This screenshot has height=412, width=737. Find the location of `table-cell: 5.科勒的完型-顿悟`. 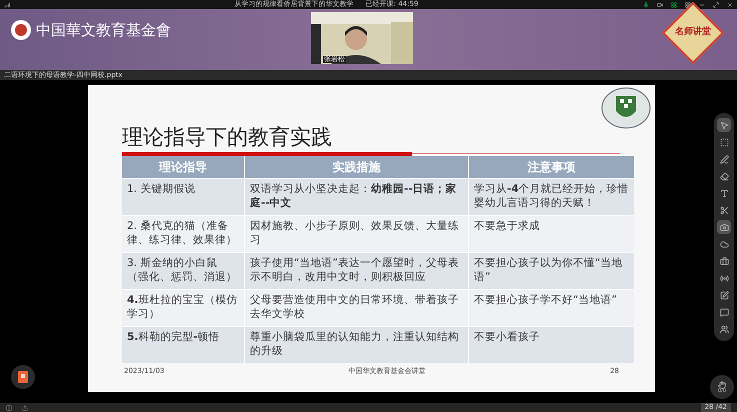

table-cell: 5.科勒的完型-顿悟 is located at coordinates (183, 345).